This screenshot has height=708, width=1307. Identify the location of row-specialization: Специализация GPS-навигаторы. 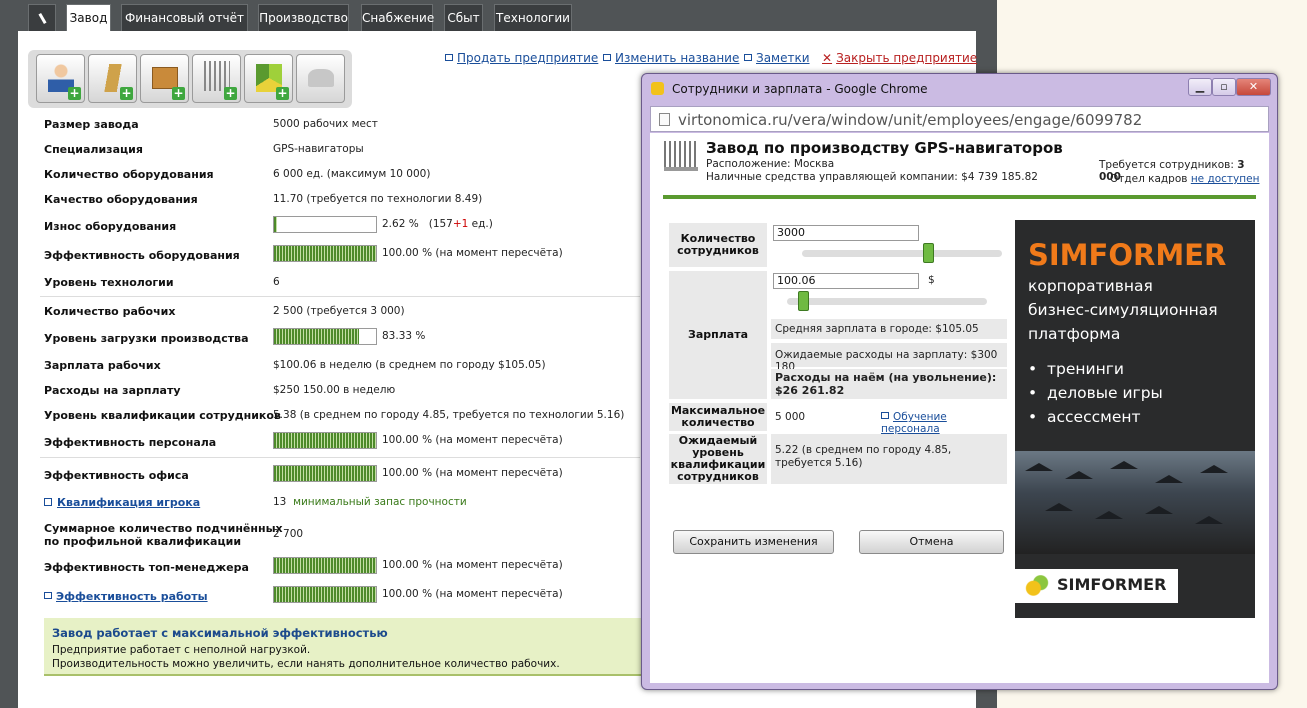
(344, 150).